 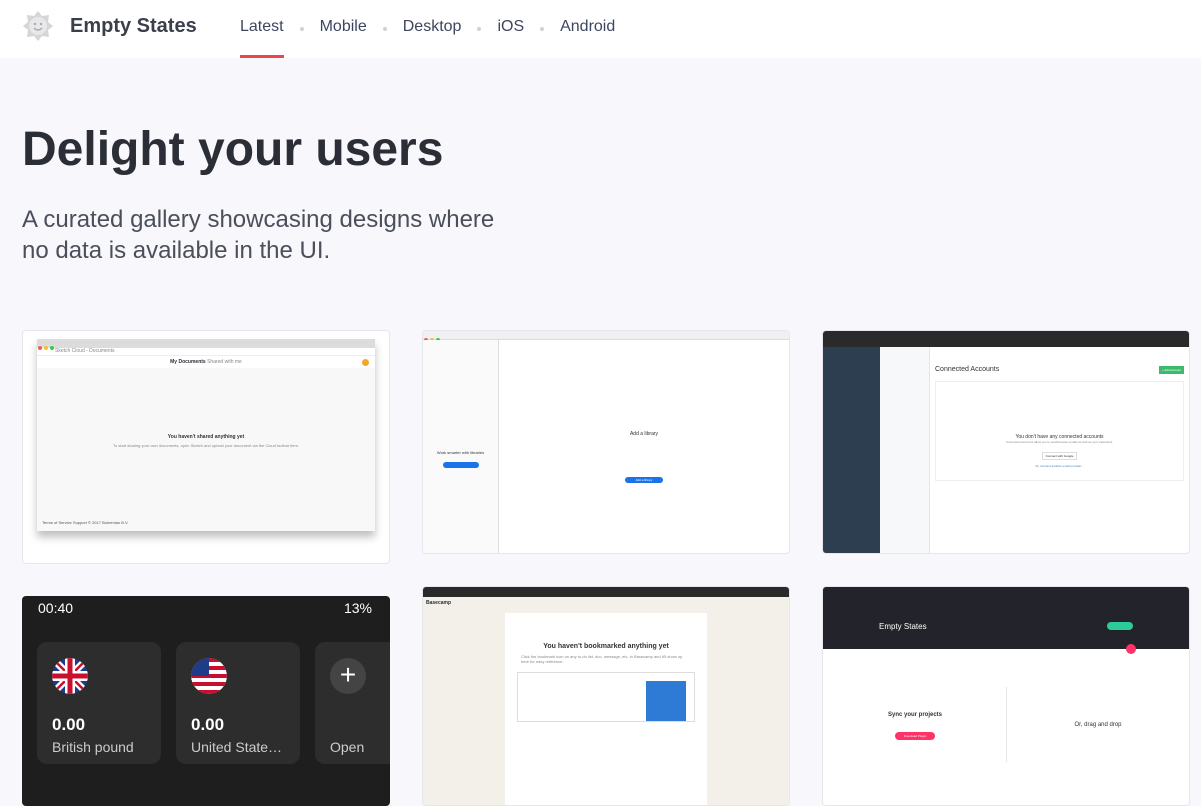 What do you see at coordinates (85, 351) in the screenshot?
I see `browser-tab: Sketch Cloud - Documents` at bounding box center [85, 351].